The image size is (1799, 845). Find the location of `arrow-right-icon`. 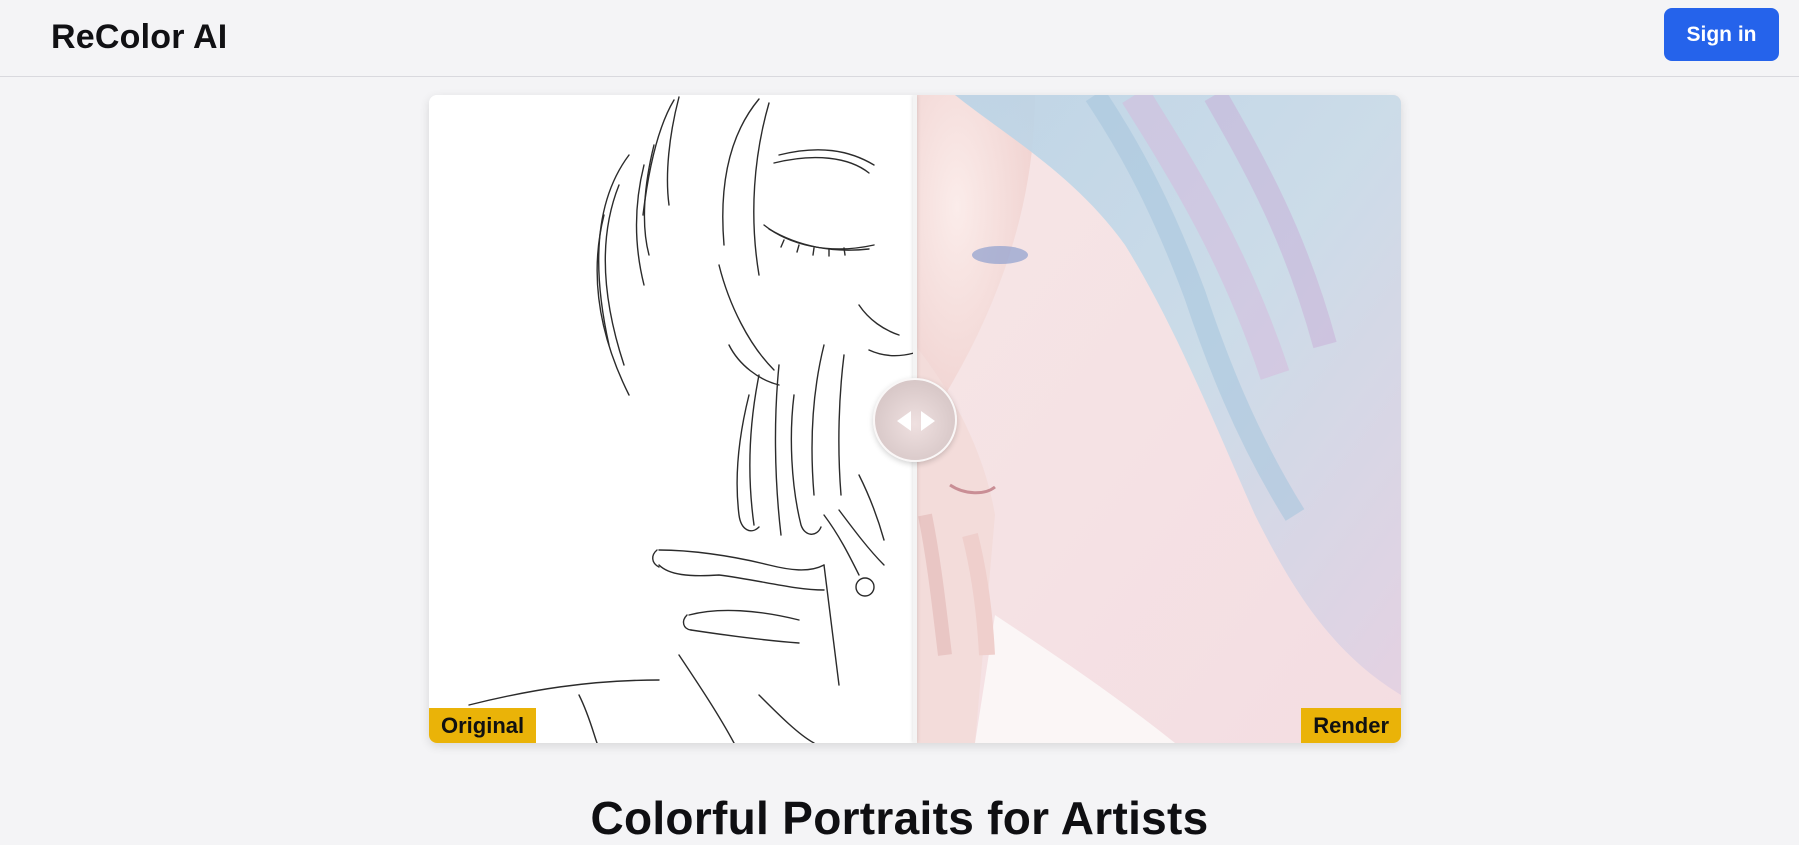

arrow-right-icon is located at coordinates (928, 421).